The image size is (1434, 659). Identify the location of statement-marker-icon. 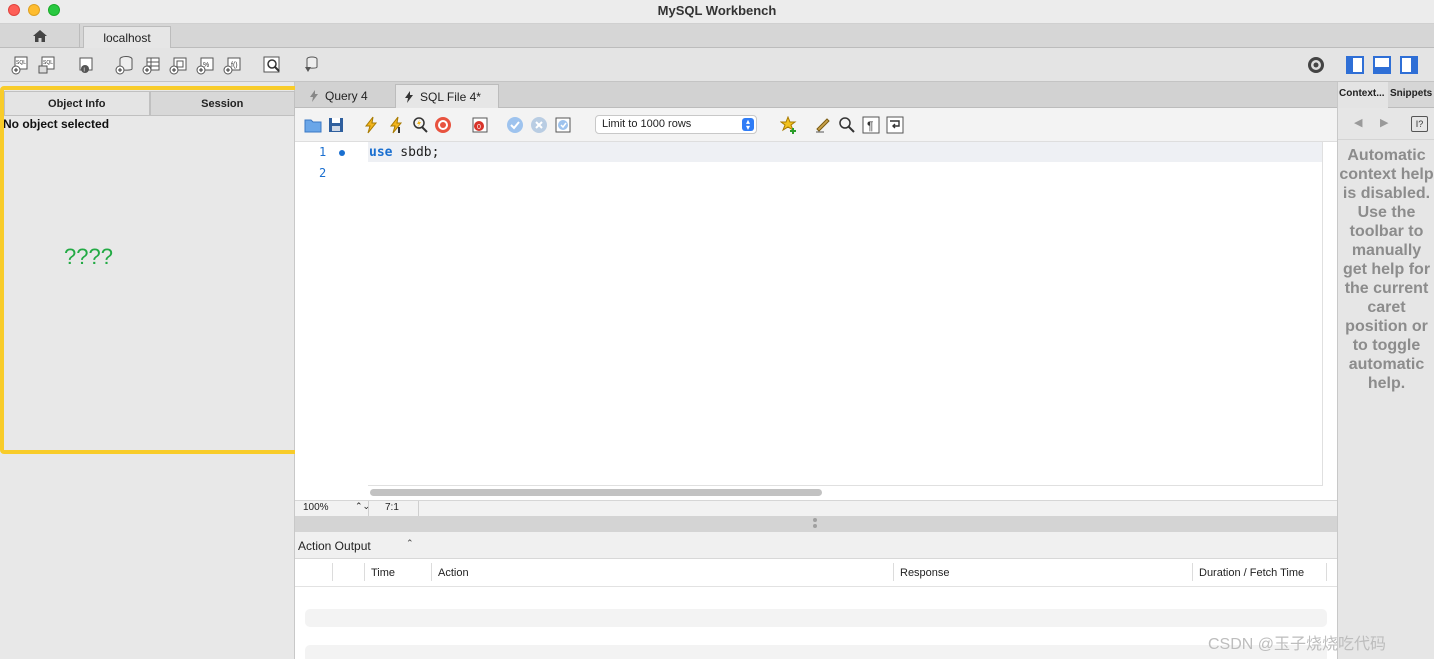
(342, 153).